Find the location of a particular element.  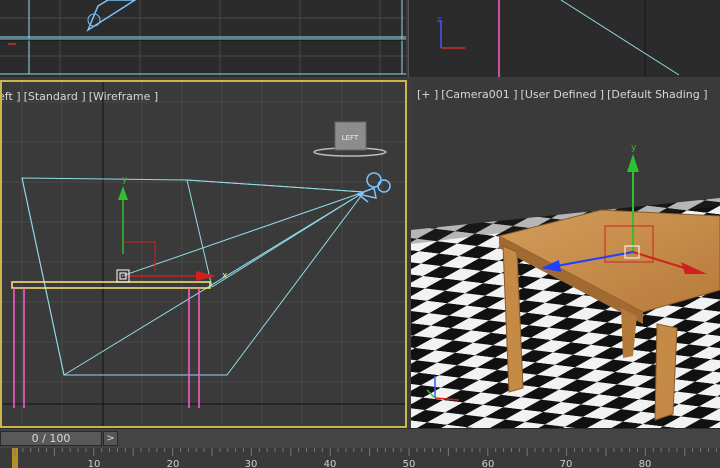

table-wire-left is located at coordinates (111, 344).